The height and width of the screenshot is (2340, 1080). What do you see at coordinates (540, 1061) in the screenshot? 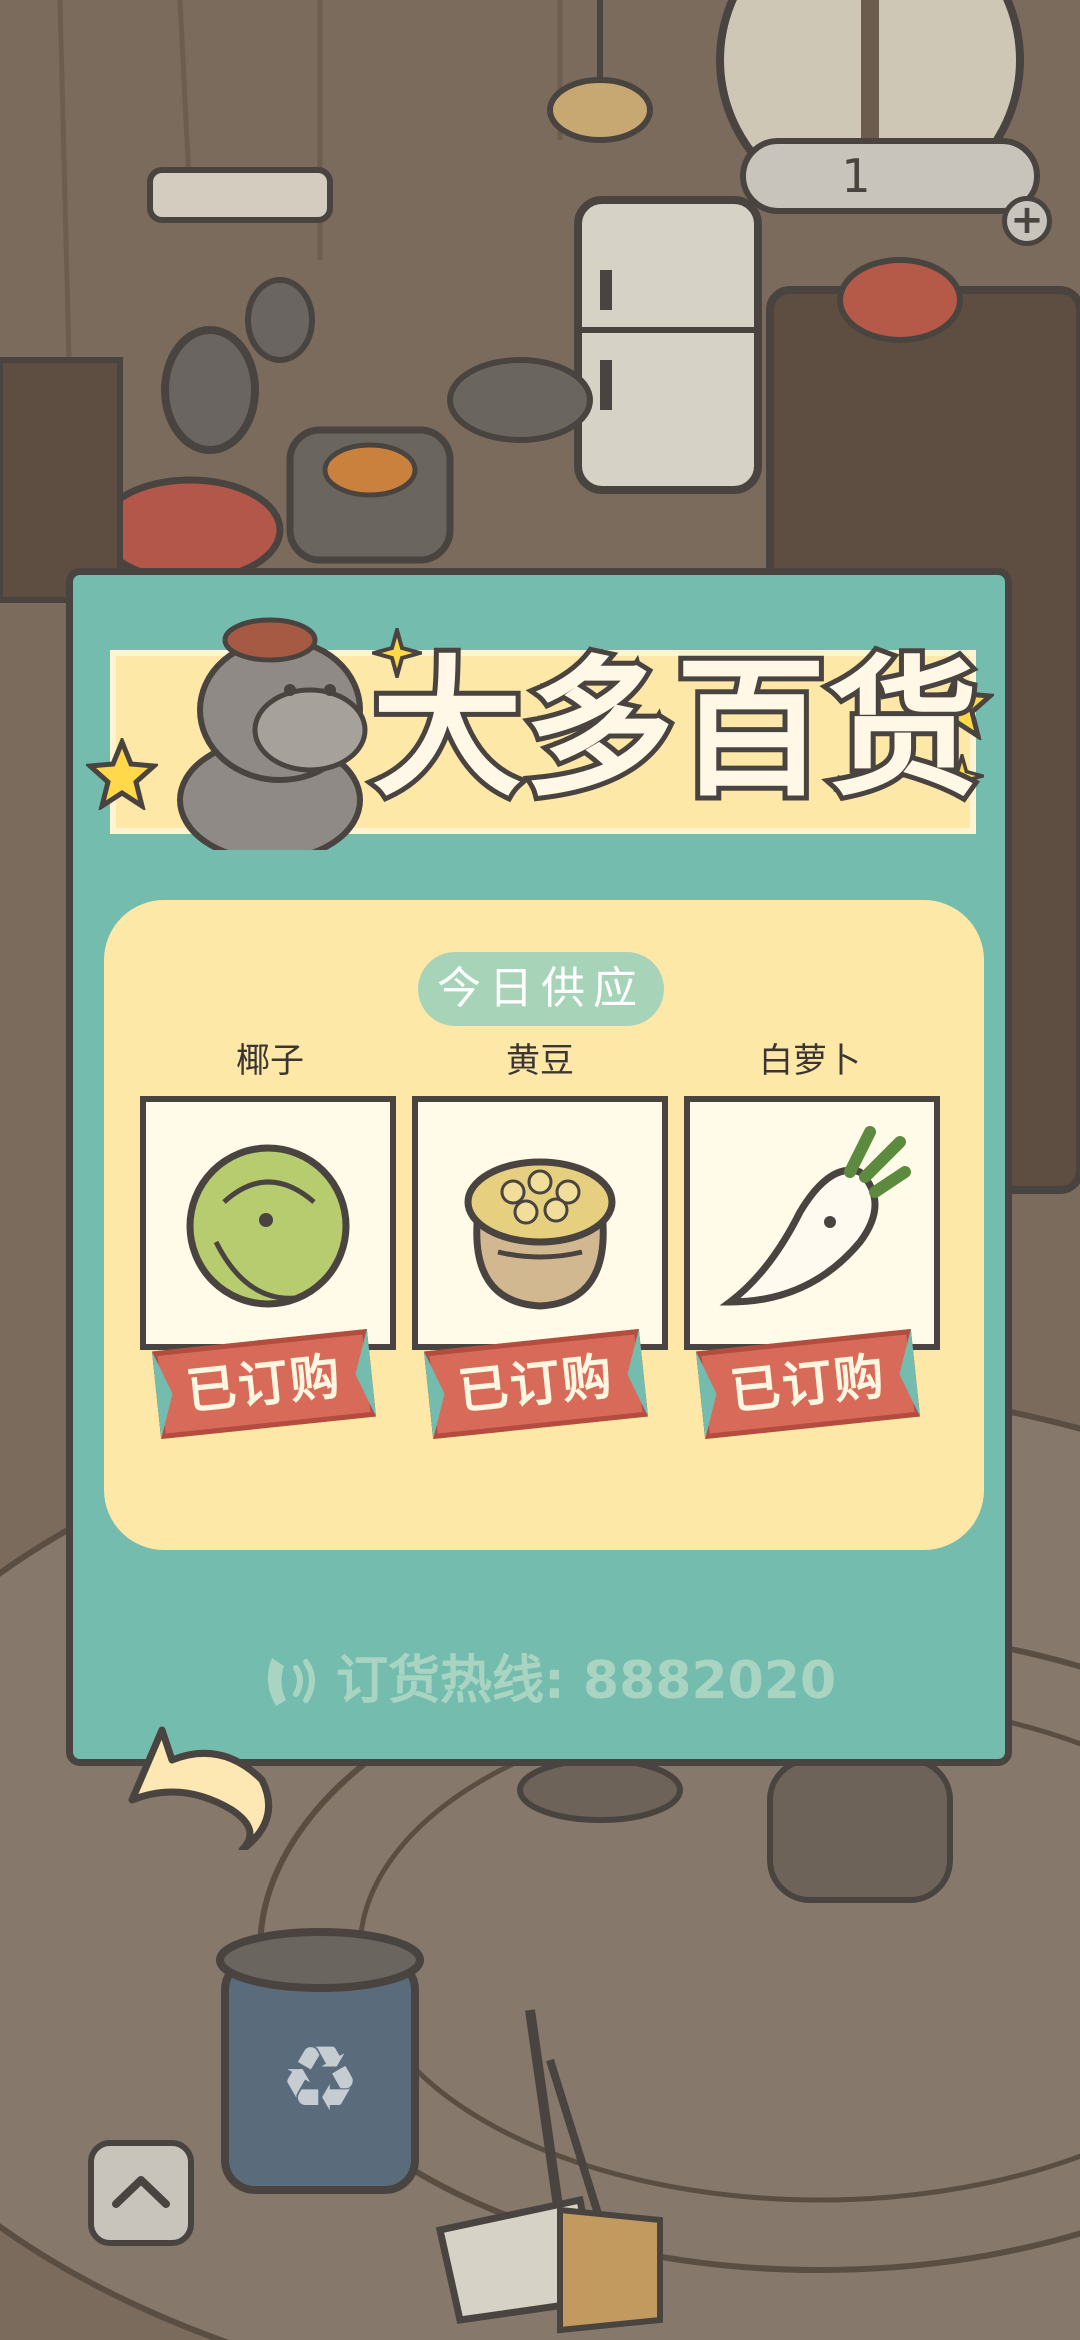
I see `item-name-soybean: 黄豆` at bounding box center [540, 1061].